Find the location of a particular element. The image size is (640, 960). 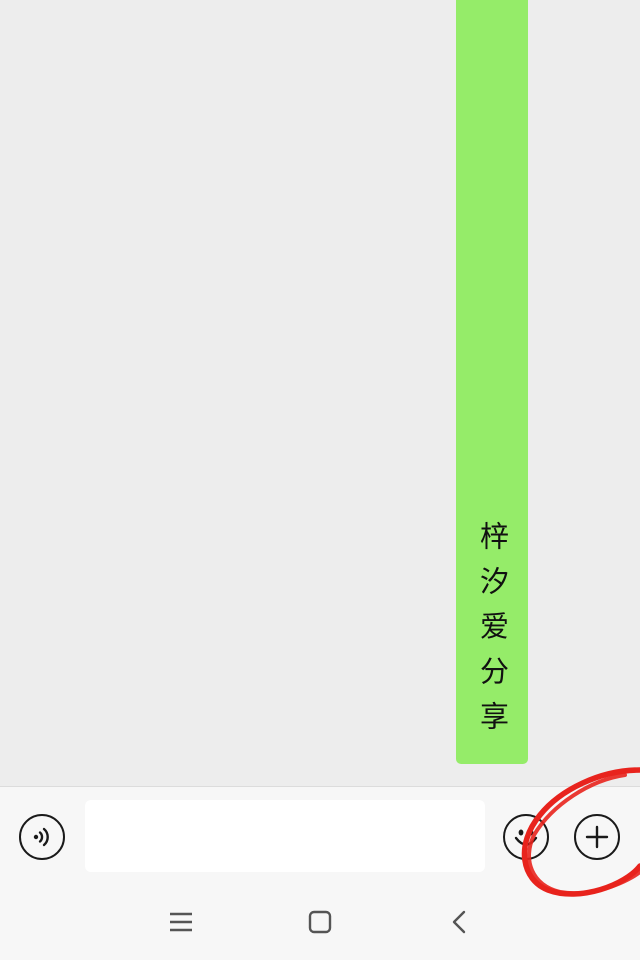

menu-icon is located at coordinates (181, 922).